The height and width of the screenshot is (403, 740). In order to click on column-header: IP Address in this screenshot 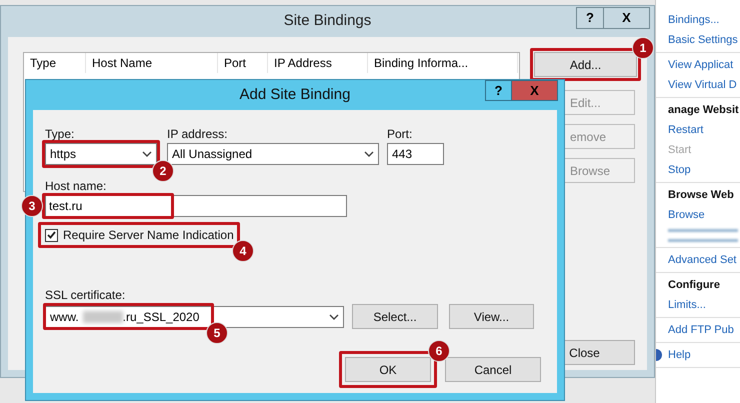, I will do `click(318, 63)`.